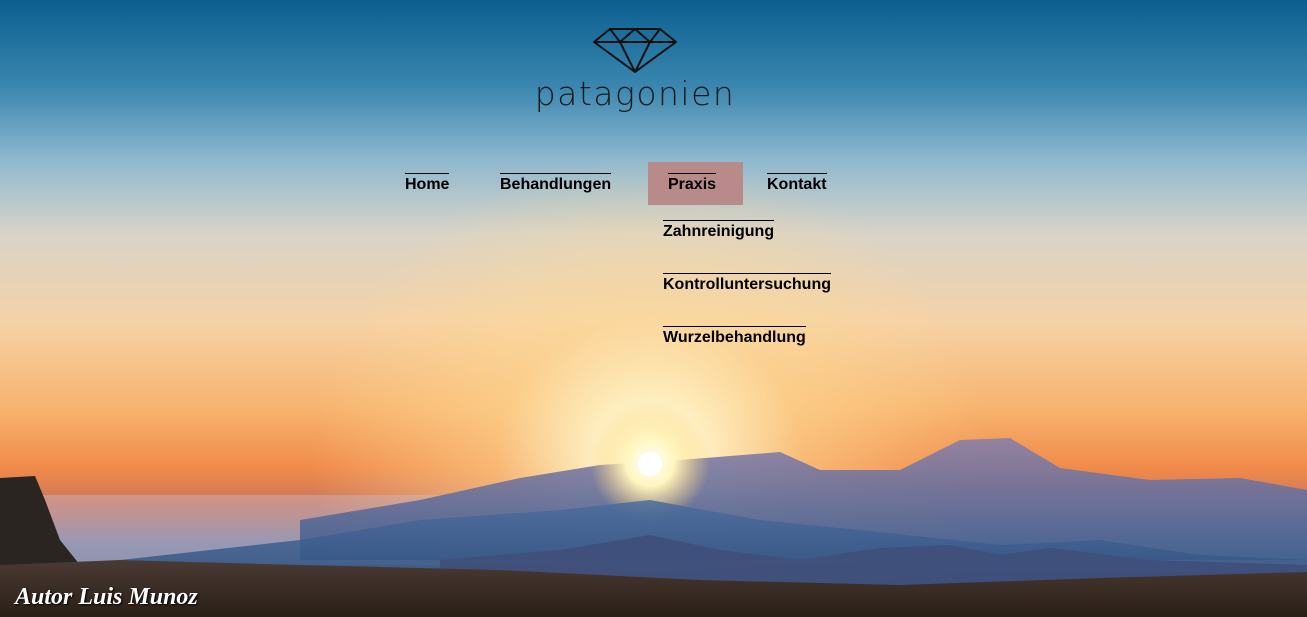 The image size is (1307, 617). I want to click on main-navigation: Home Behandlungen Praxis Kontakt, so click(653, 184).